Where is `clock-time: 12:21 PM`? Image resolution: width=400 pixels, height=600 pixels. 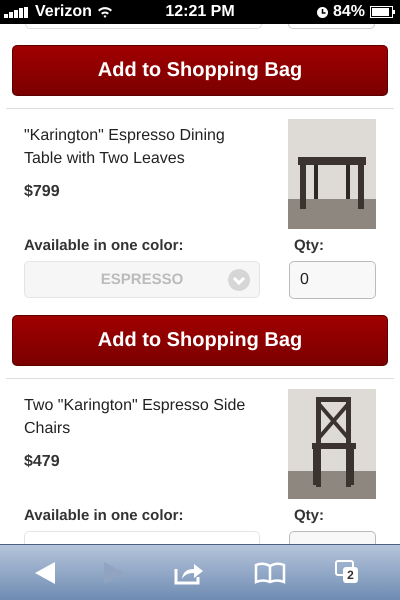 clock-time: 12:21 PM is located at coordinates (200, 12).